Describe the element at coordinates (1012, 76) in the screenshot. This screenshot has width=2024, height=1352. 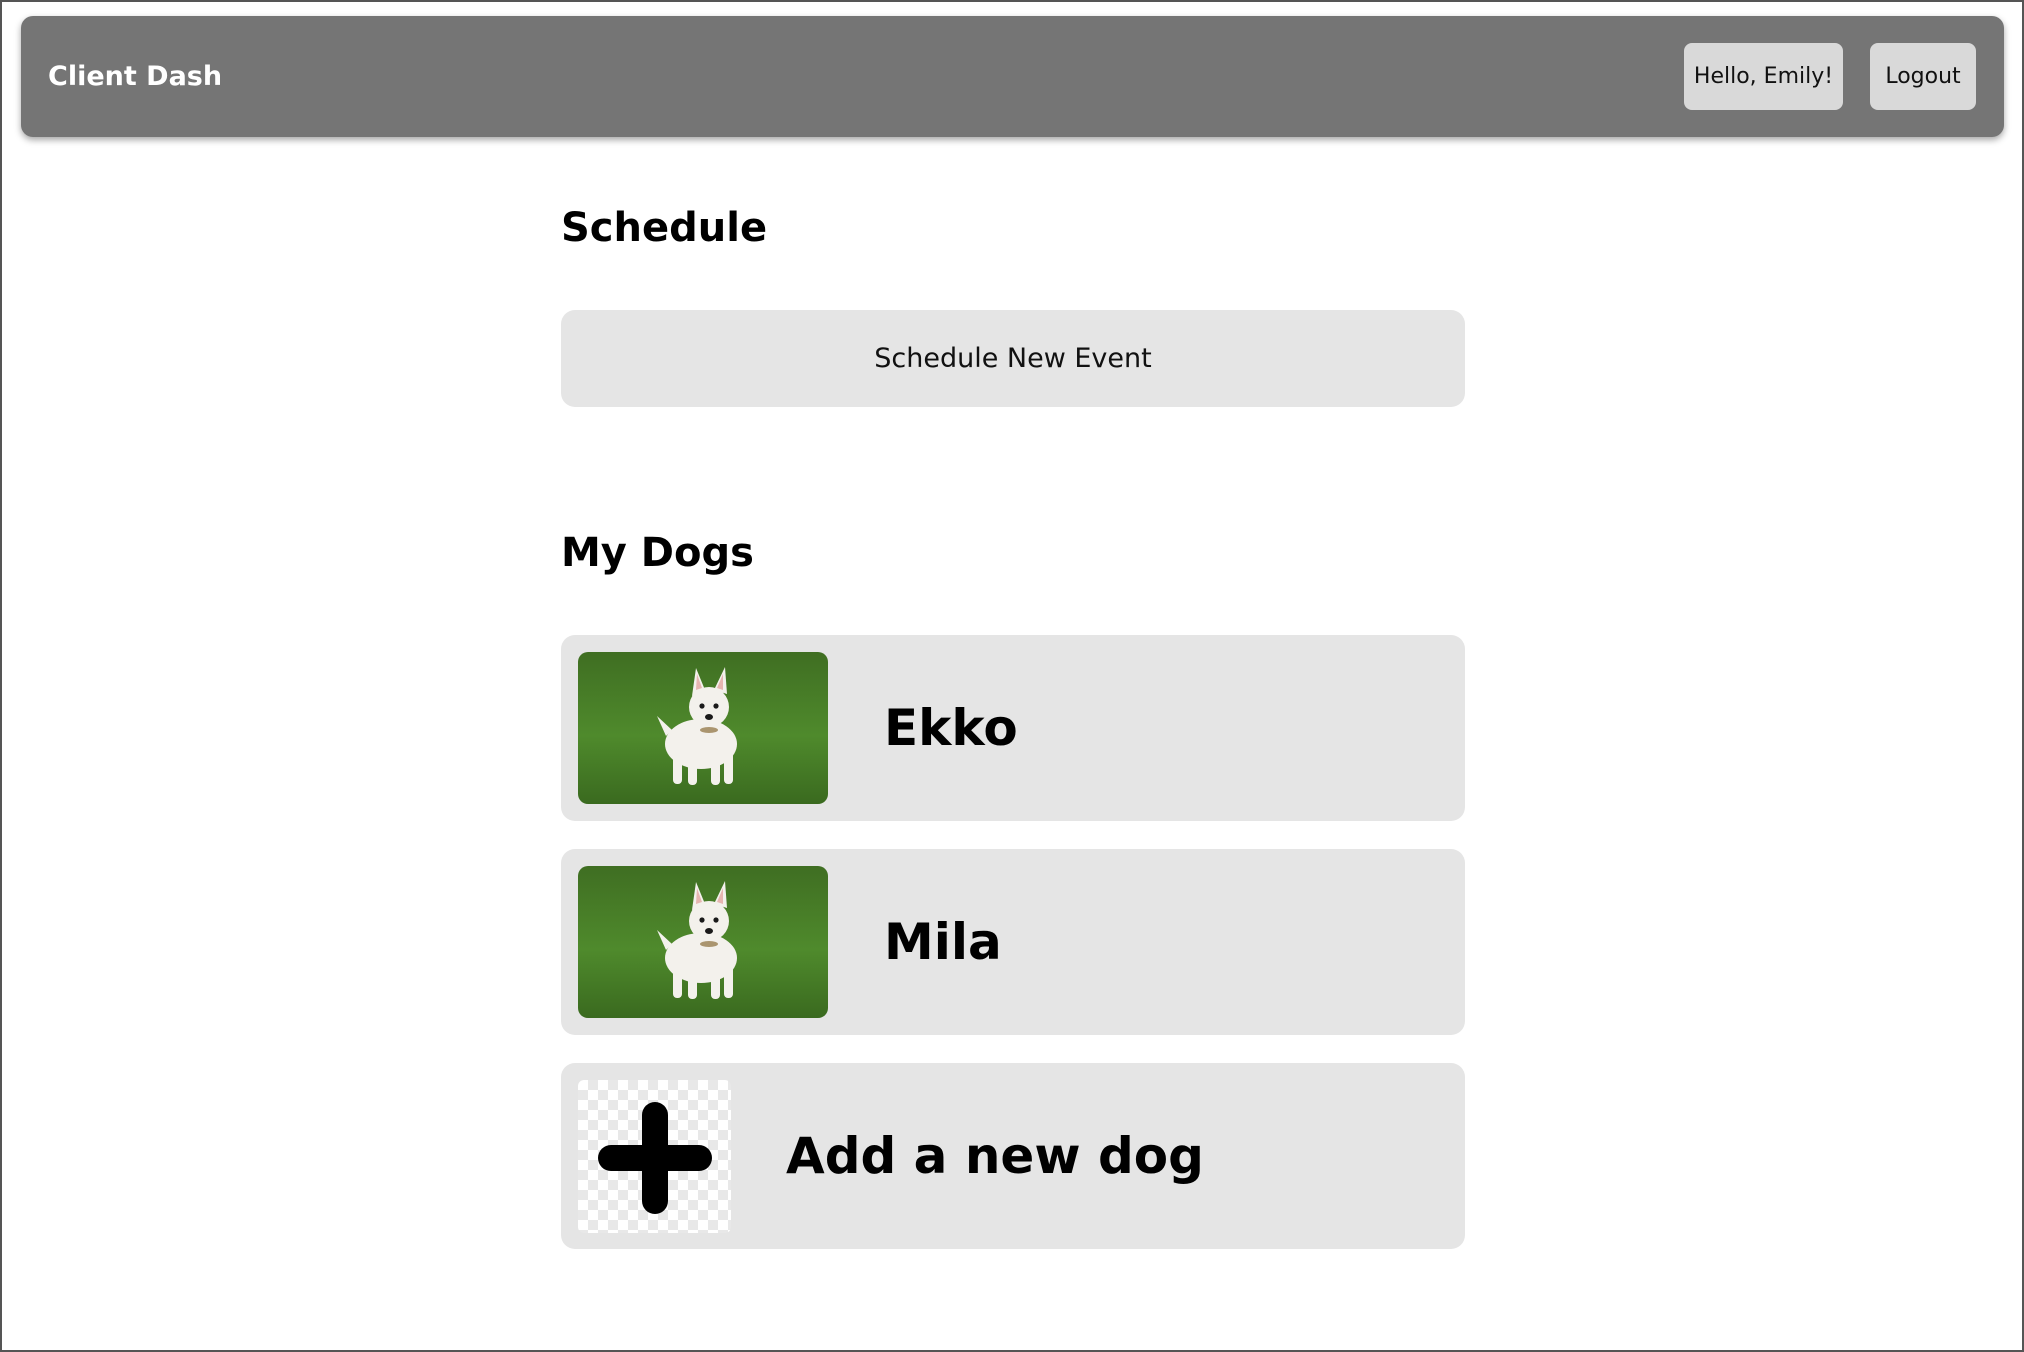
I see `top-navbar: Client Dash Hello, Emily! Logout` at that location.